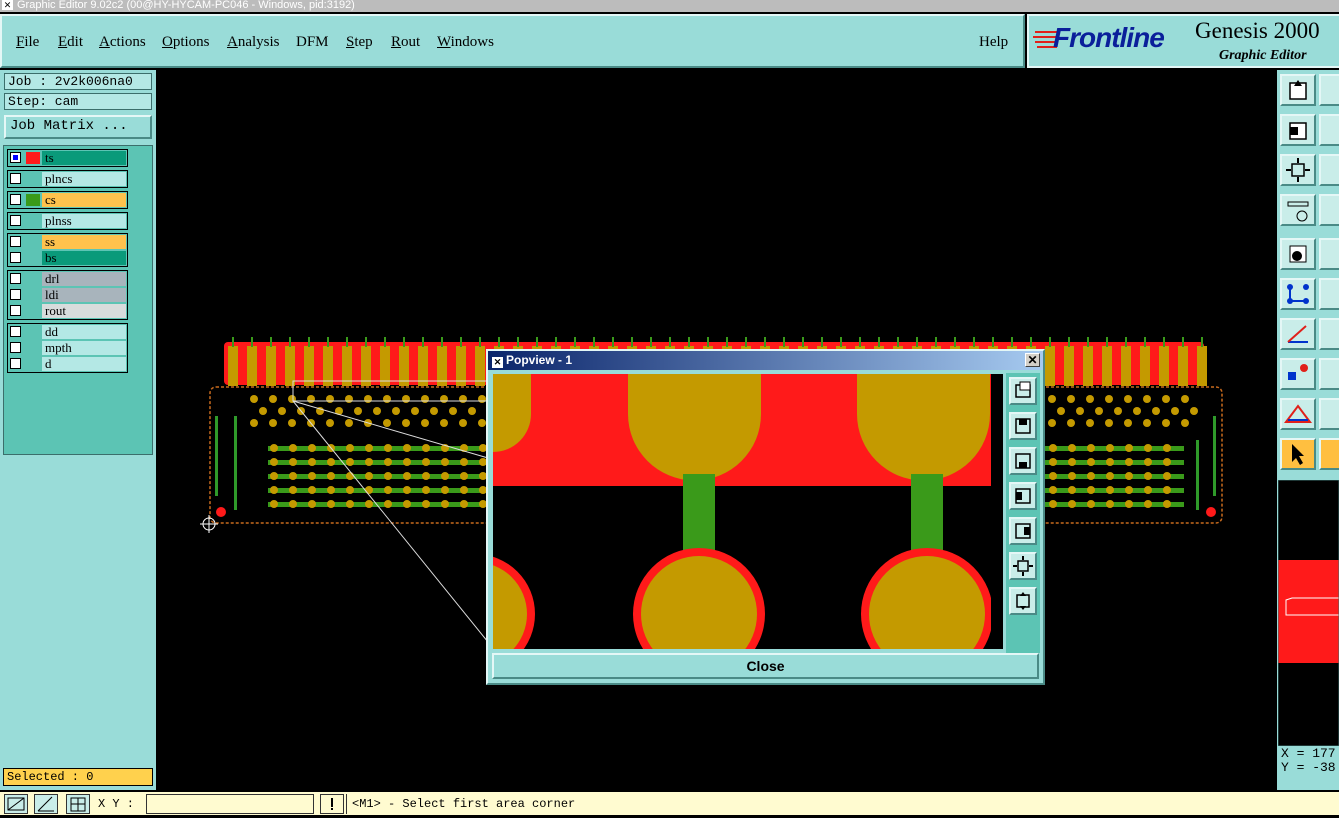 This screenshot has width=1339, height=818. I want to click on layer-row-bs: bs, so click(67, 258).